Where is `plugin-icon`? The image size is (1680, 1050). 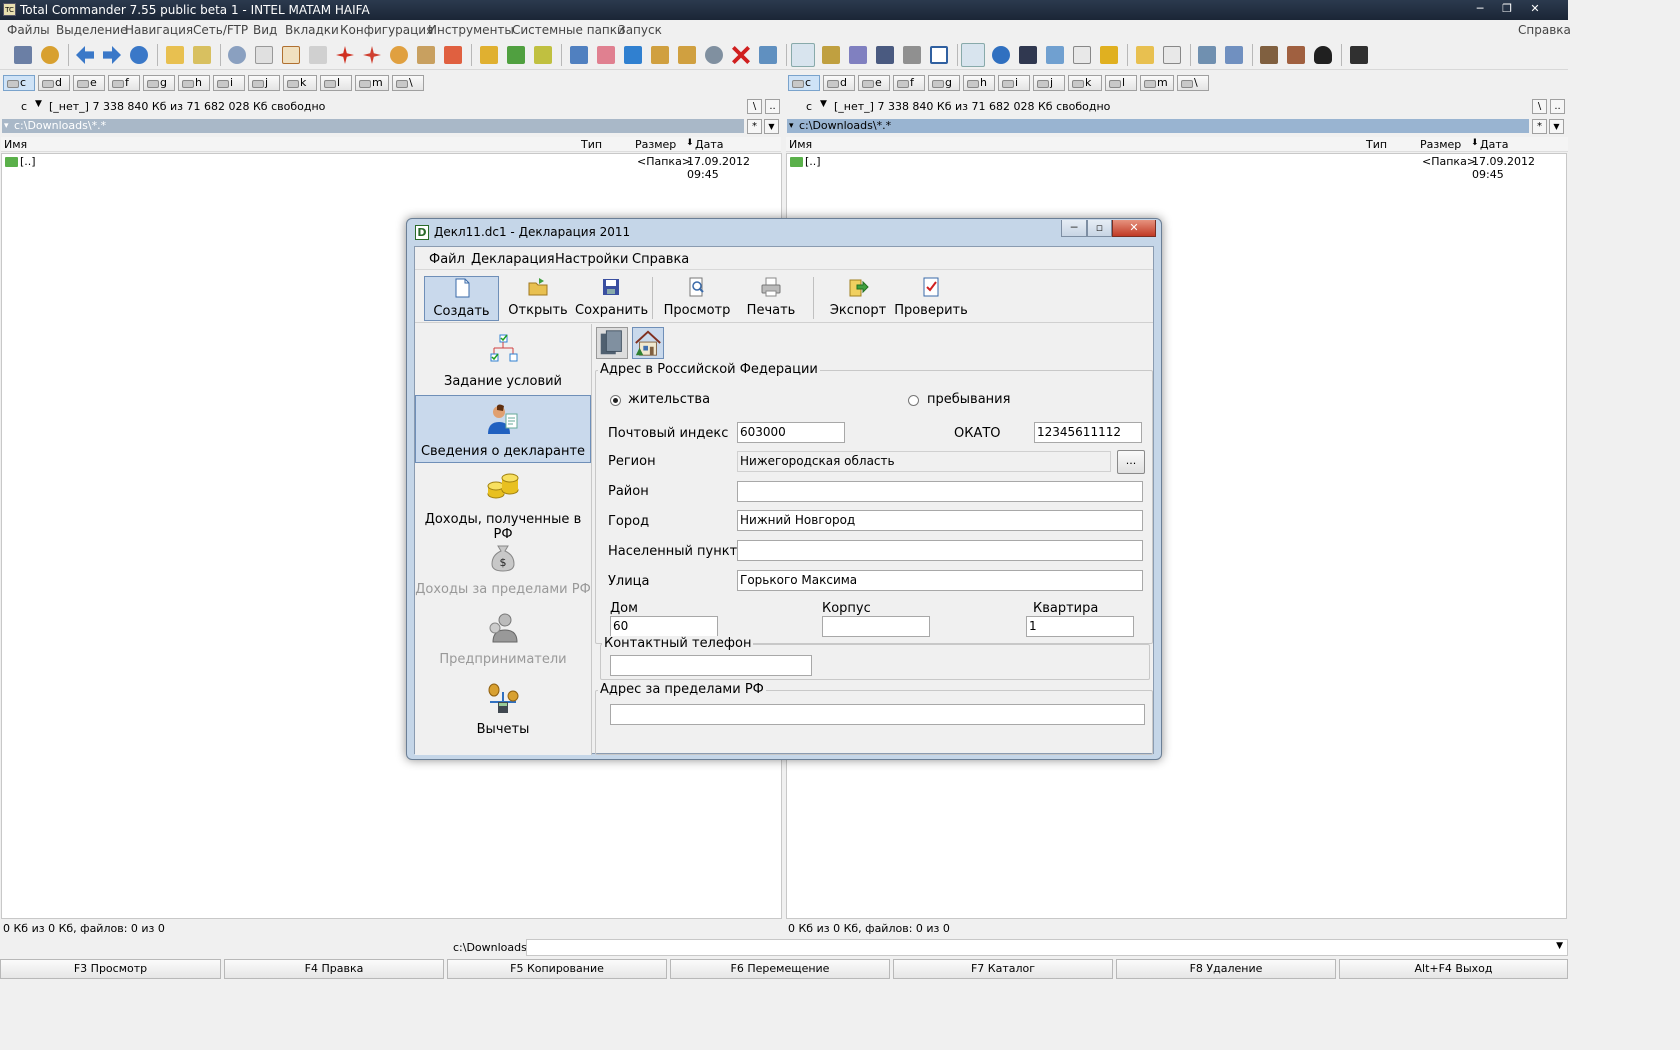
plugin-icon is located at coordinates (1296, 55).